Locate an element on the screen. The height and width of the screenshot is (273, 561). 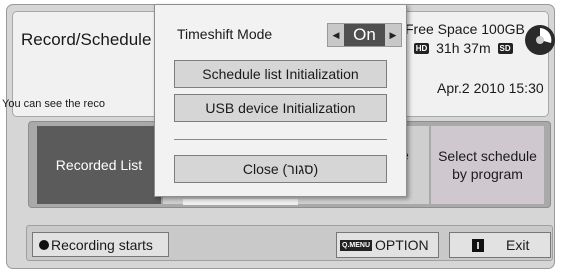
recording-starts-label: Recording starts is located at coordinates (102, 244).